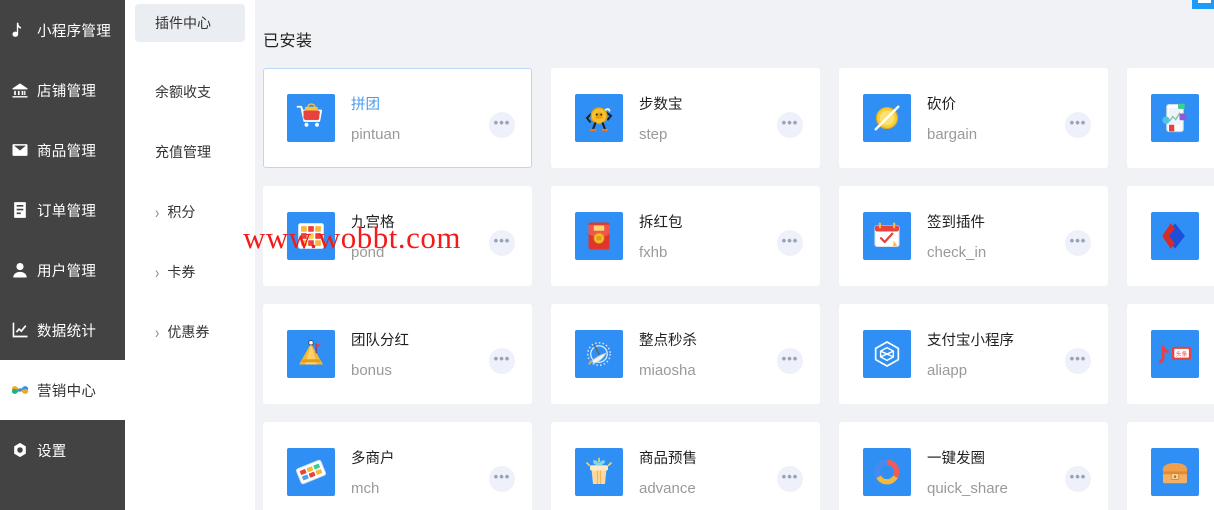  I want to click on settings-icon, so click(20, 450).